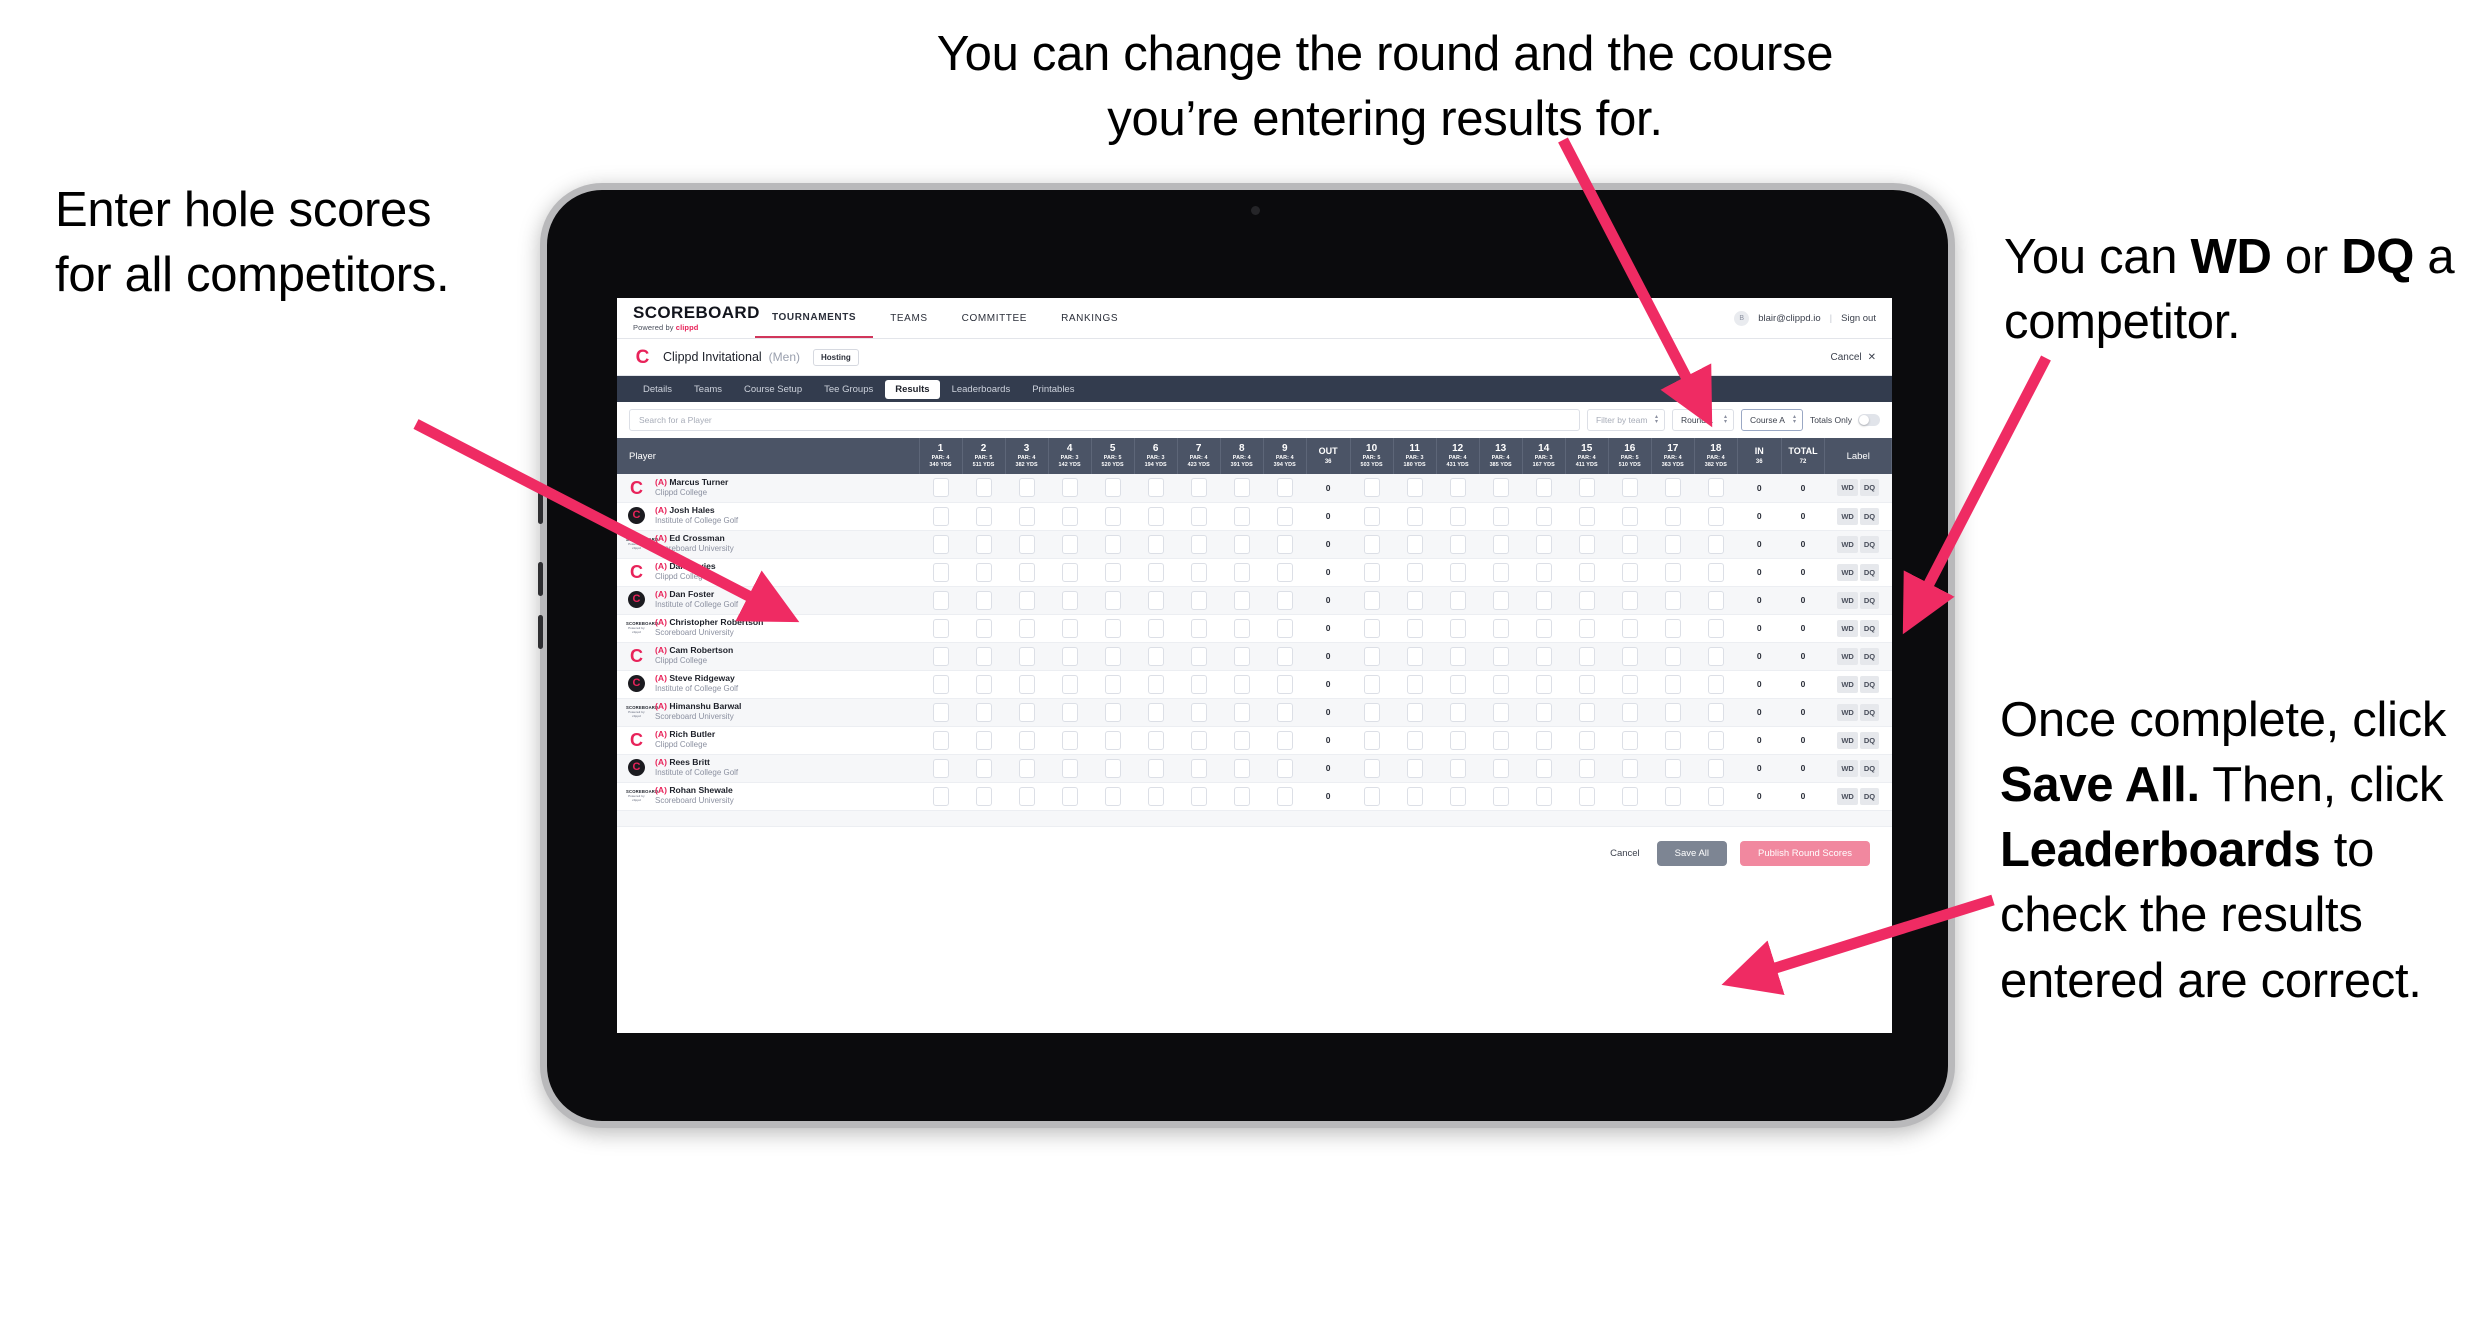 The height and width of the screenshot is (1339, 2489). I want to click on save-all-button: Save All, so click(1691, 853).